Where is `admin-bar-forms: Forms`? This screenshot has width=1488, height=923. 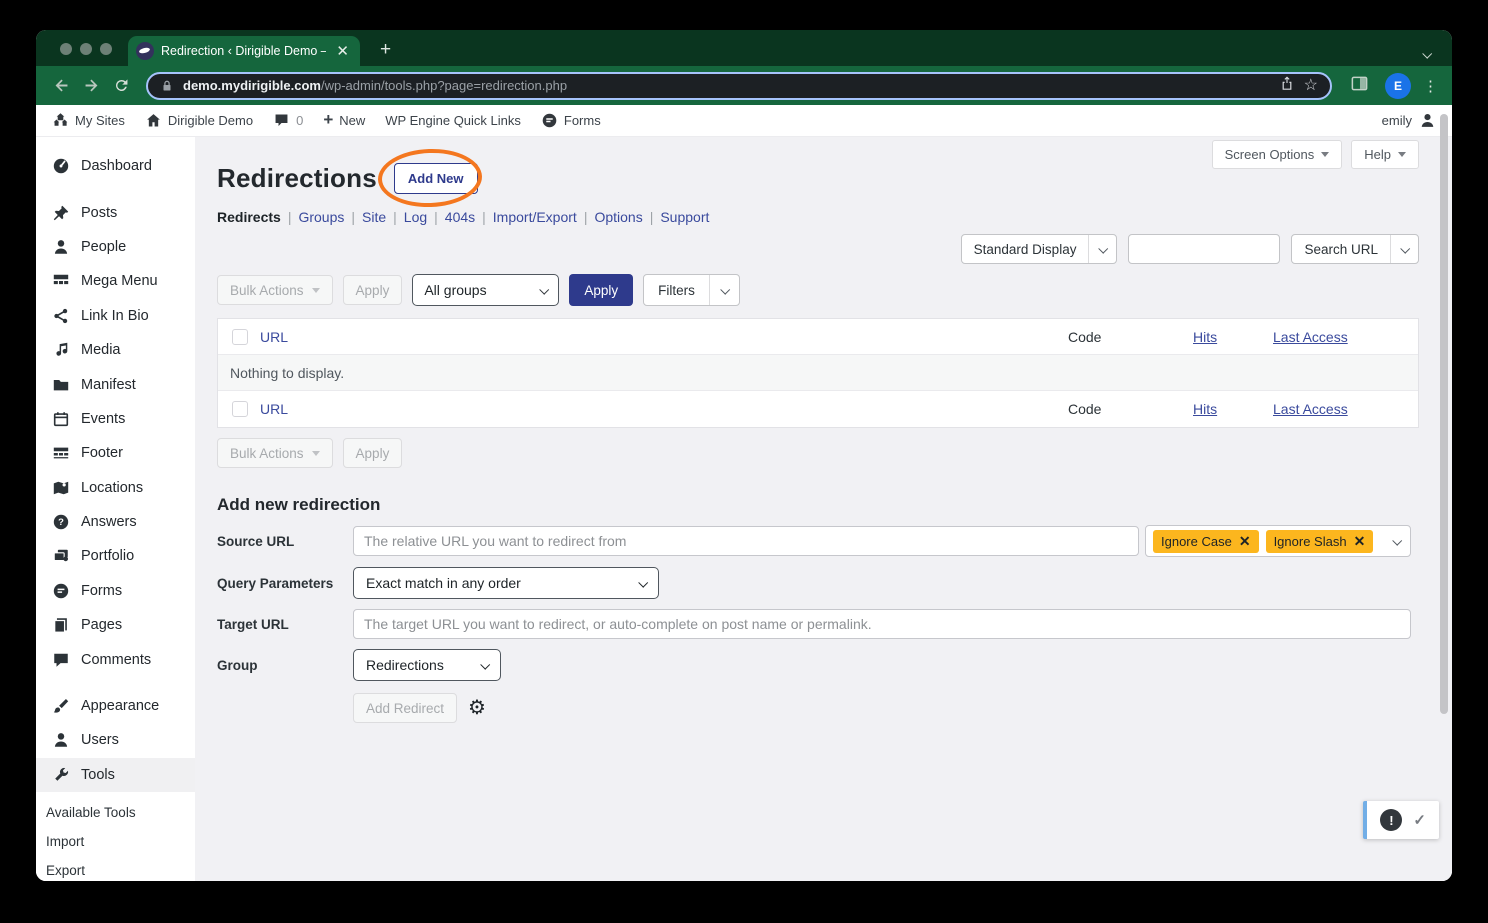
admin-bar-forms: Forms is located at coordinates (571, 120).